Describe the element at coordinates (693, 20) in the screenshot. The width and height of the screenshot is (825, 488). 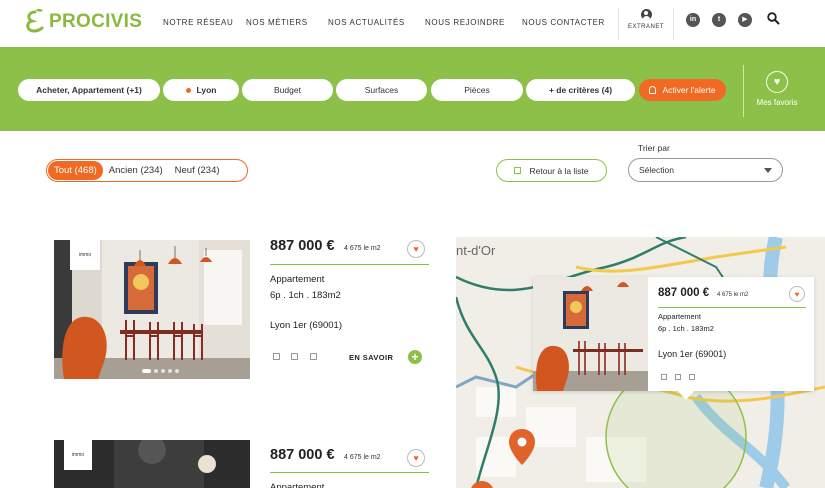
I see `linkedin-icon: in` at that location.